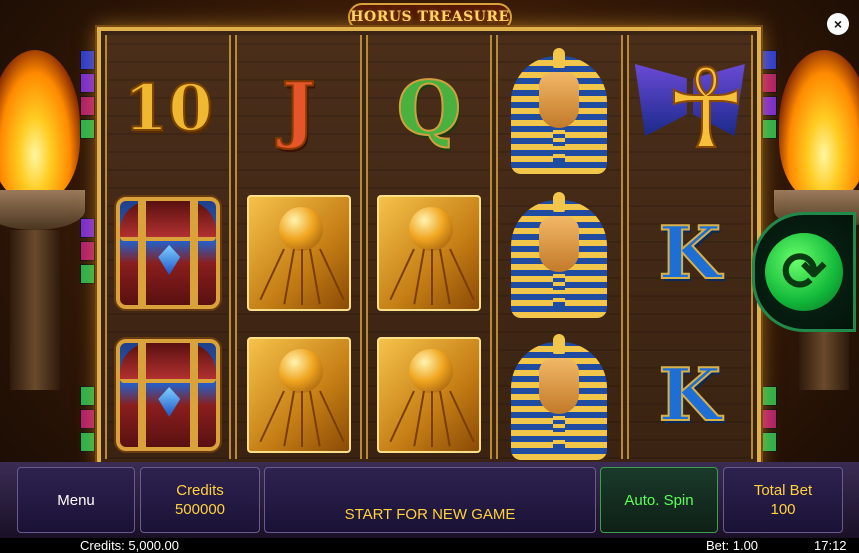 Image resolution: width=859 pixels, height=553 pixels. Describe the element at coordinates (87, 251) in the screenshot. I see `payline-indicators-left-mid` at that location.